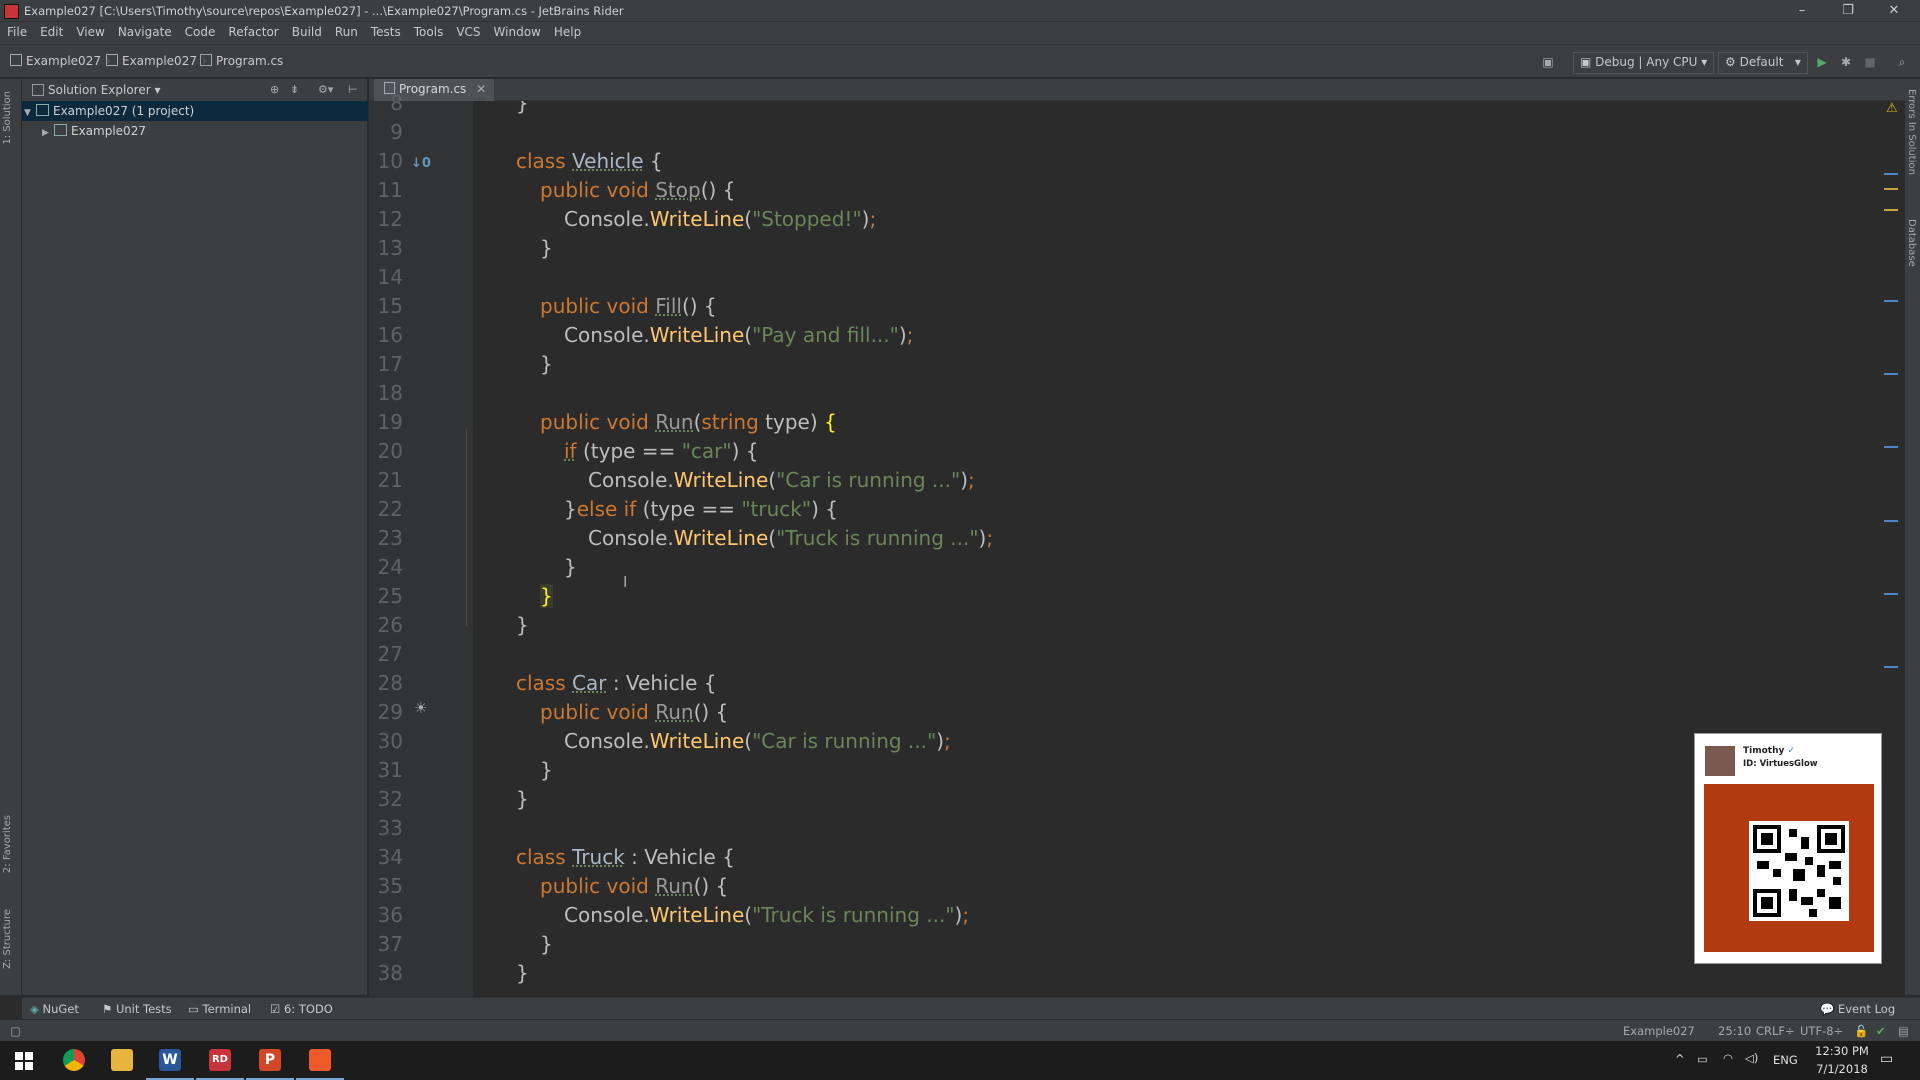 The image size is (1920, 1080). I want to click on code-line: public void Fill() {, so click(628, 306).